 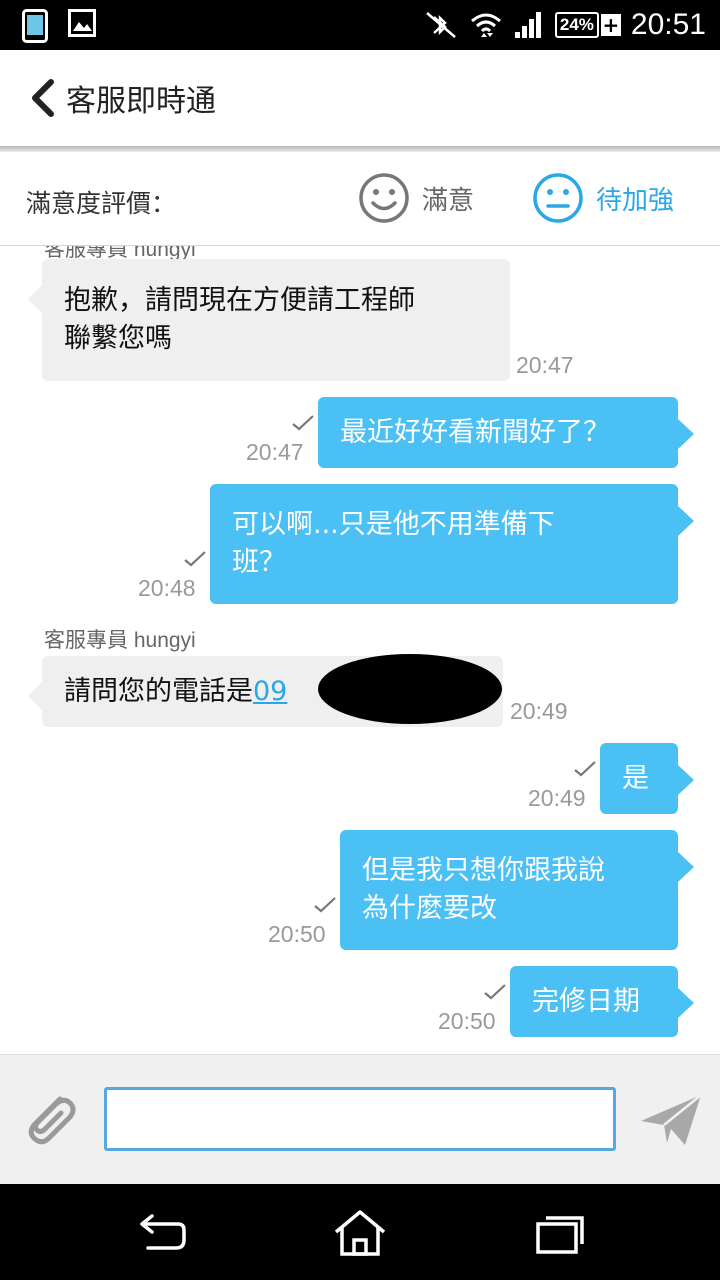 I want to click on back-button, so click(x=42, y=98).